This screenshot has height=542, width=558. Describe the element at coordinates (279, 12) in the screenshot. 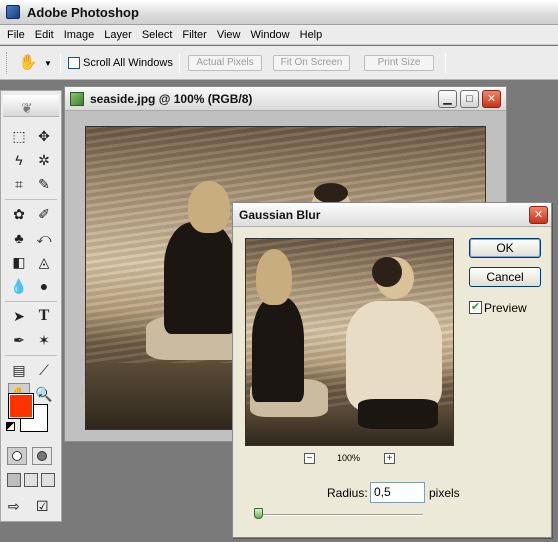

I see `app-title-bar: Adobe Photoshop` at that location.